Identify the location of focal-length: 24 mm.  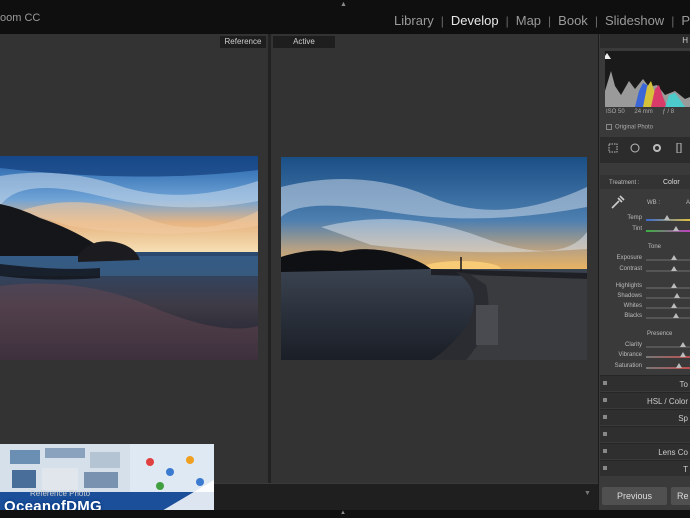
(643, 112).